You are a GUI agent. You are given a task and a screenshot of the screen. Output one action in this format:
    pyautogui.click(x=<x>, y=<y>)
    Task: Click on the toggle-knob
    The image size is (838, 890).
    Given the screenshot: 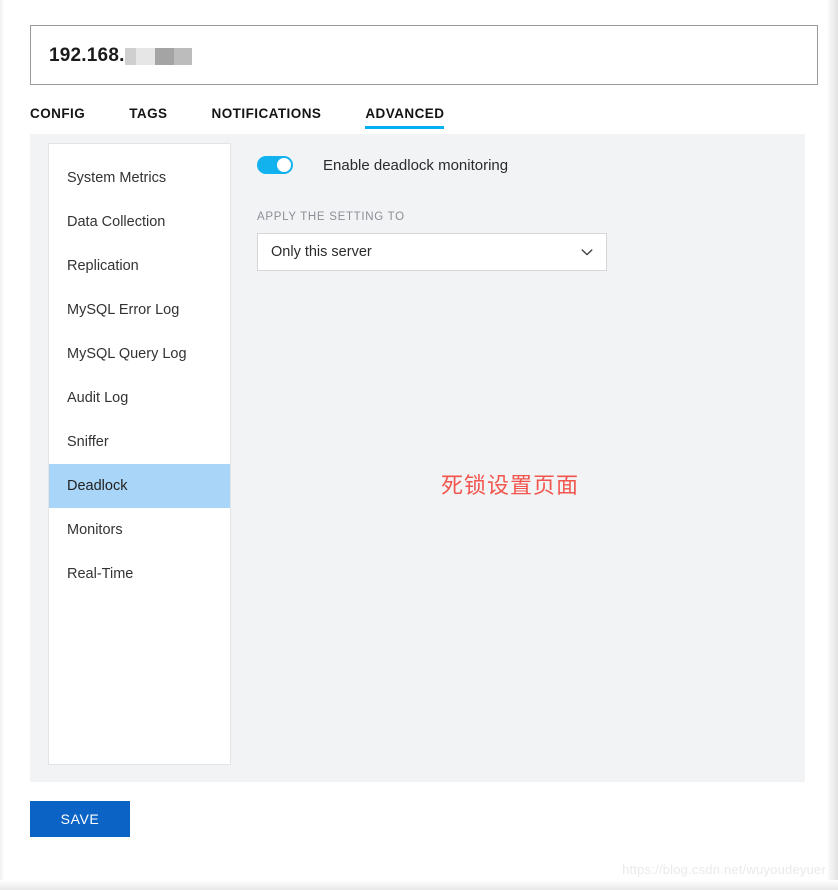 What is the action you would take?
    pyautogui.click(x=284, y=165)
    